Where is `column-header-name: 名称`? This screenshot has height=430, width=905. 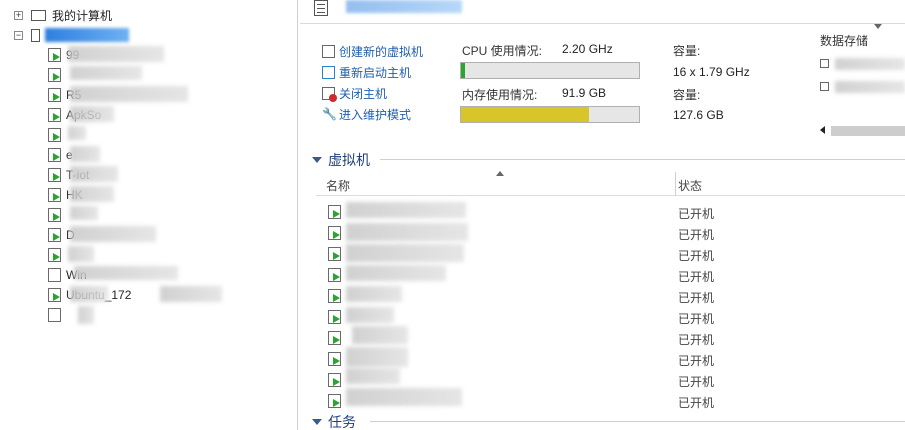 column-header-name: 名称 is located at coordinates (338, 185).